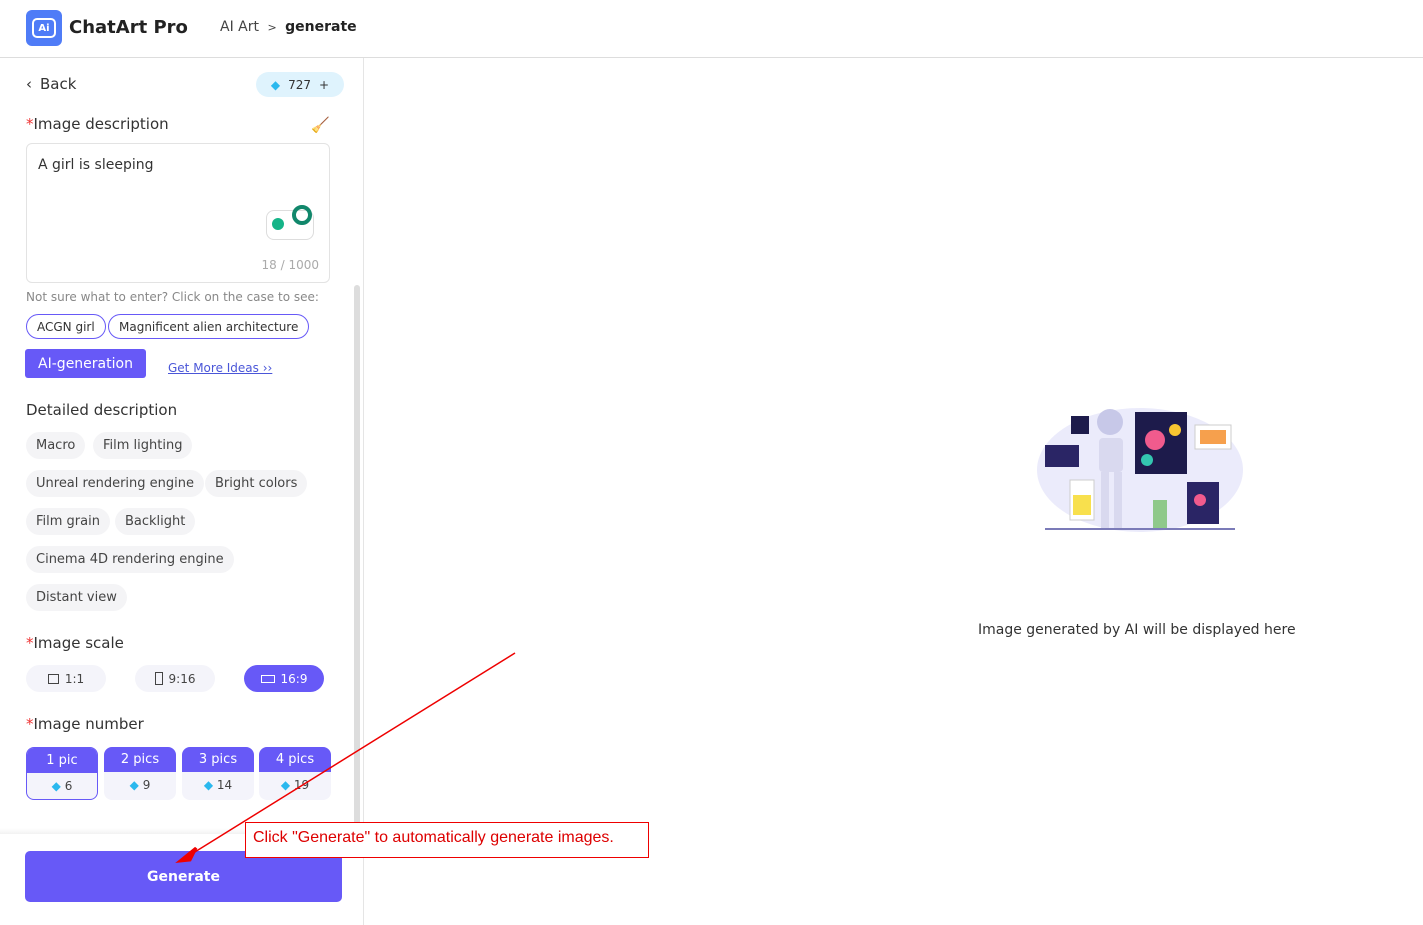 This screenshot has height=925, width=1423. Describe the element at coordinates (175, 678) in the screenshot. I see `scale-9-16: 9:16` at that location.